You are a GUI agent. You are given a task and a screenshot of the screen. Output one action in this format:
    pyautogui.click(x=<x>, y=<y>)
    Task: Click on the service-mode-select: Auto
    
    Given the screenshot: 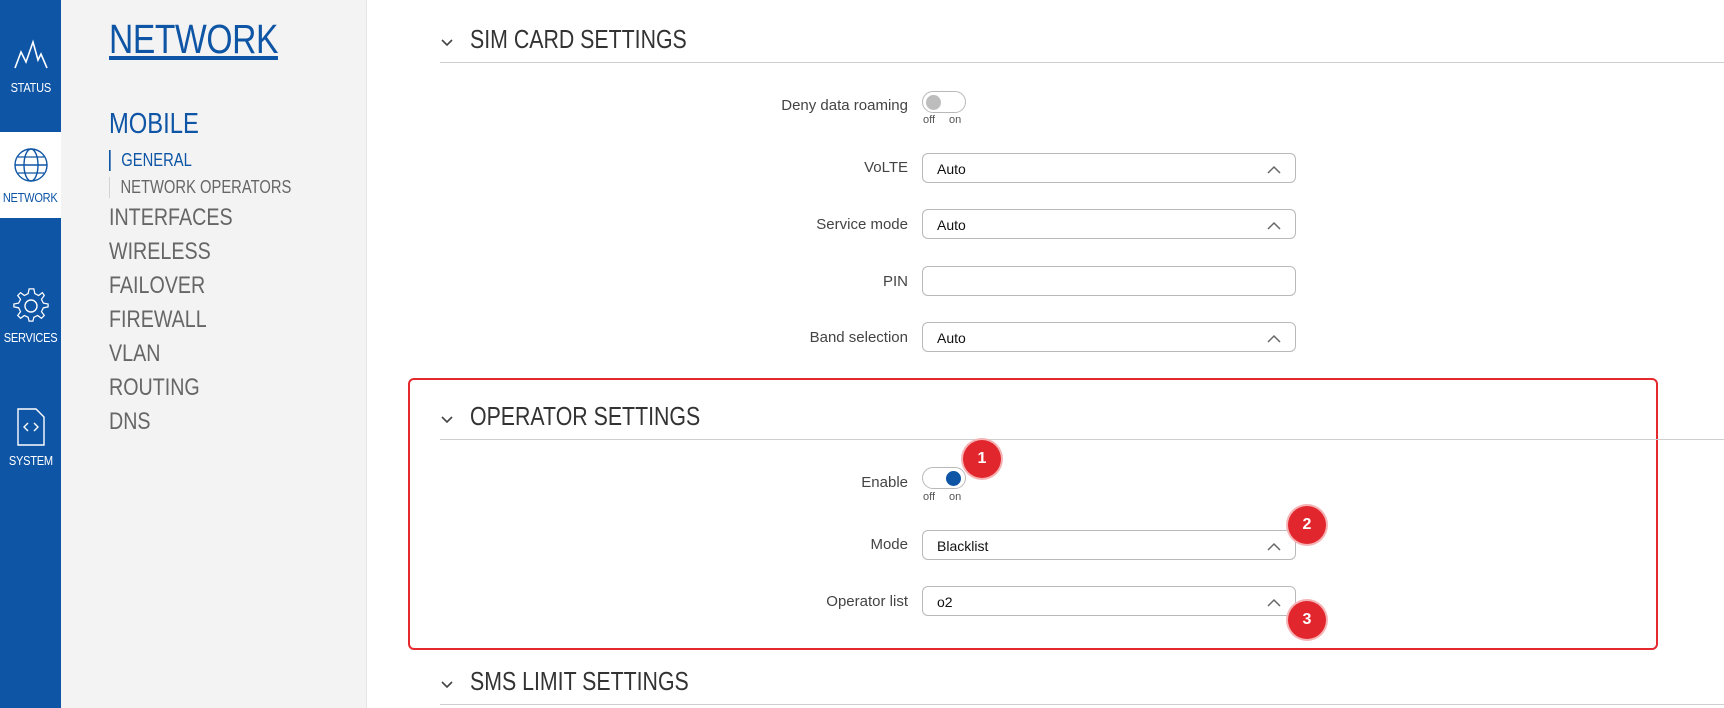 What is the action you would take?
    pyautogui.click(x=1109, y=224)
    